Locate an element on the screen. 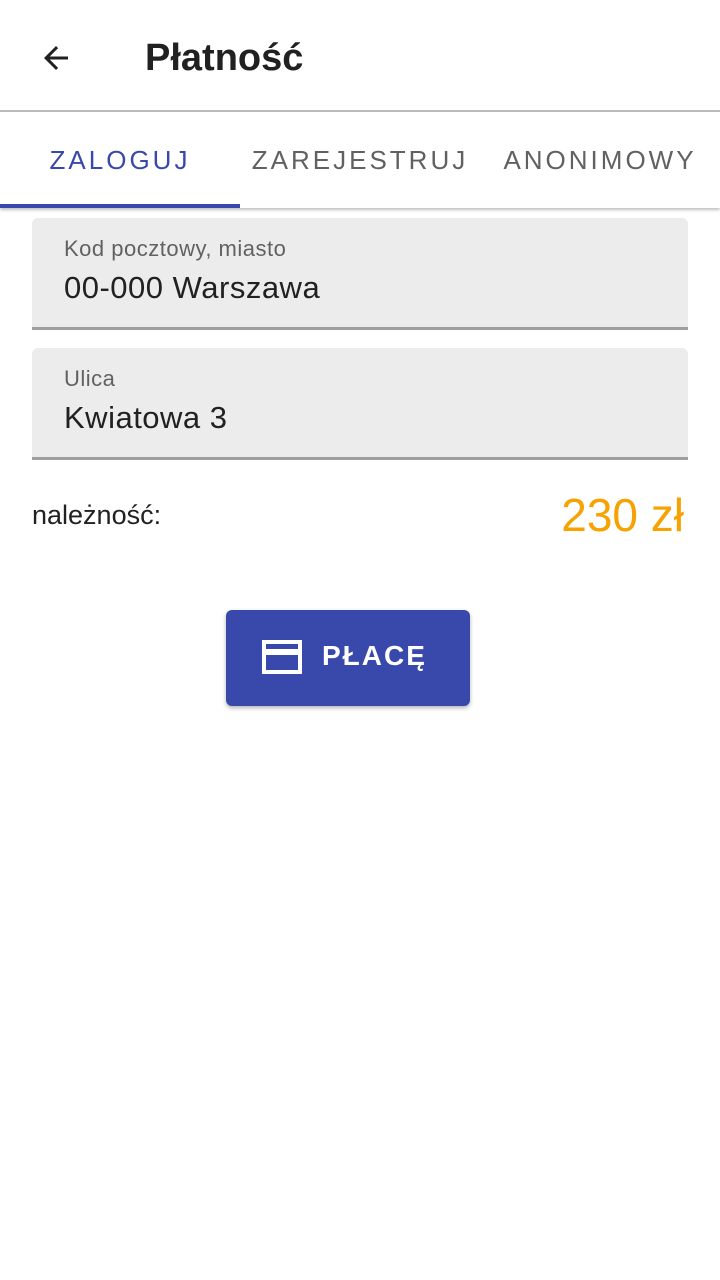 This screenshot has width=720, height=1280. due-label: należność: is located at coordinates (97, 515).